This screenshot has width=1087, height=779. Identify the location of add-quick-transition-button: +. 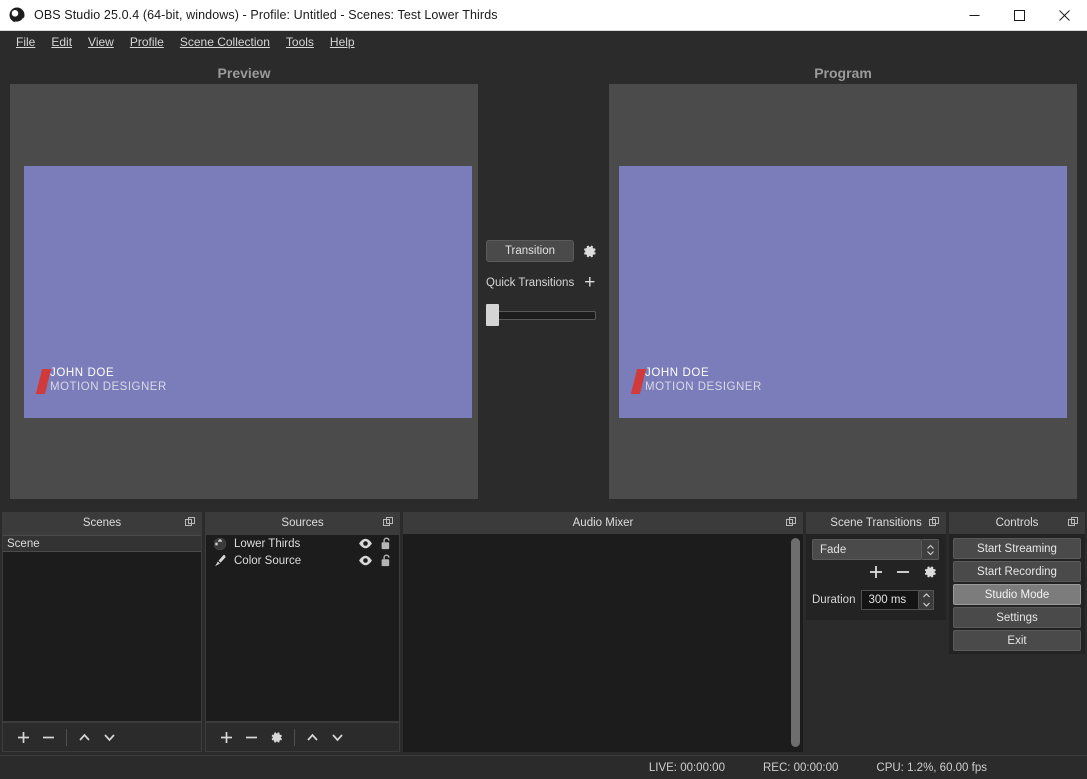
(589, 282).